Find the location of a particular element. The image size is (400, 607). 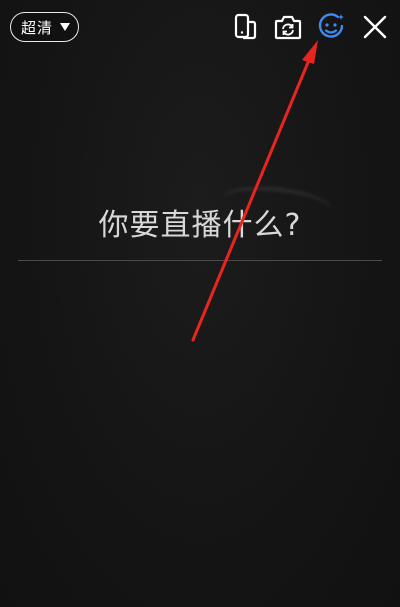

prompt-underline is located at coordinates (200, 260).